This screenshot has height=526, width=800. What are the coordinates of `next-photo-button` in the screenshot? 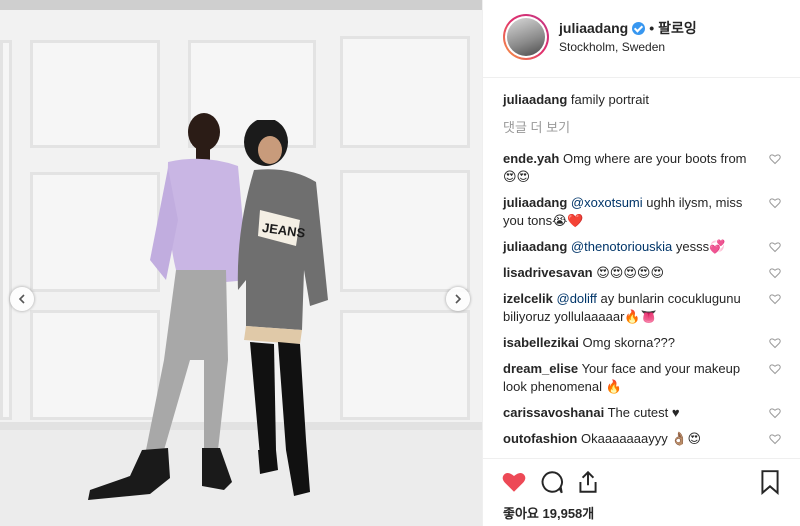 It's located at (458, 299).